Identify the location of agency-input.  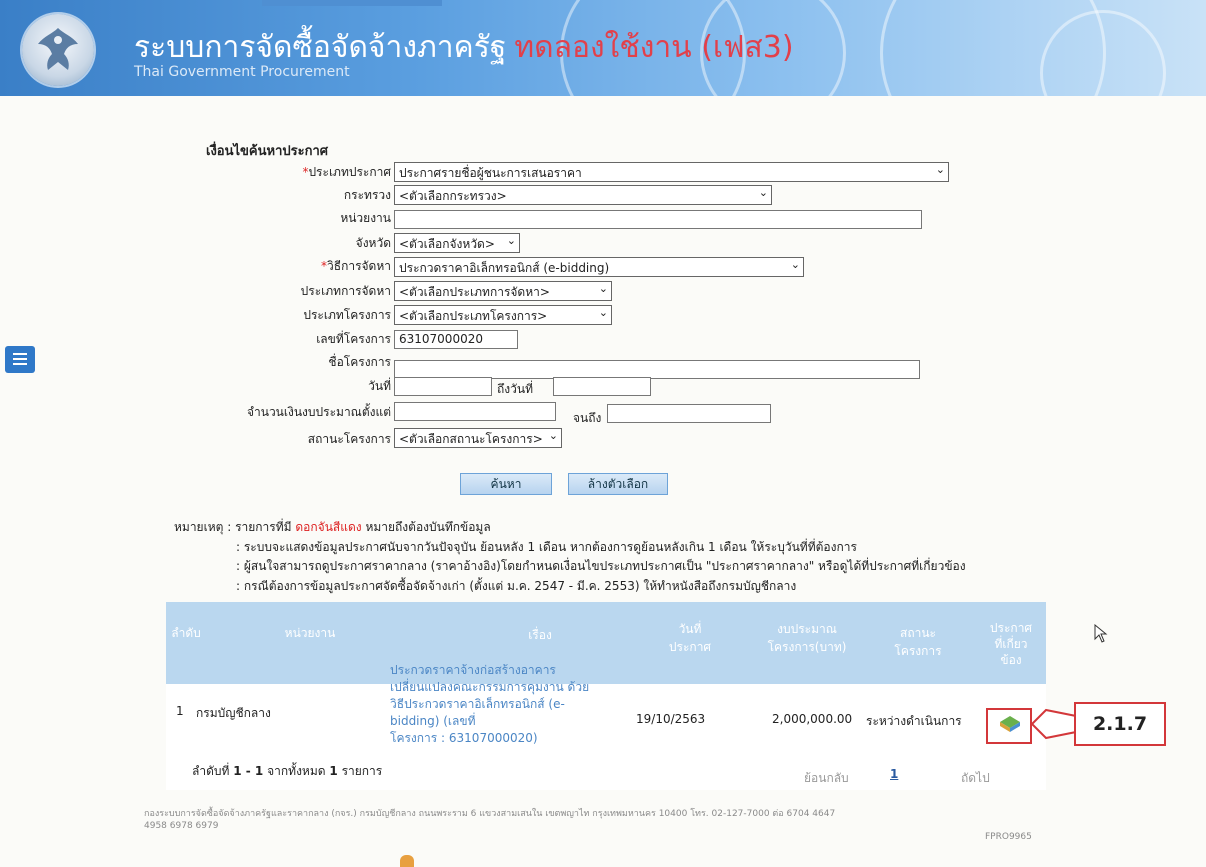
(658, 219).